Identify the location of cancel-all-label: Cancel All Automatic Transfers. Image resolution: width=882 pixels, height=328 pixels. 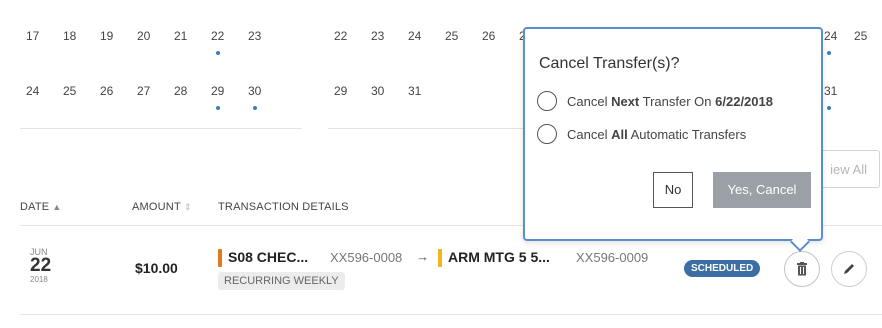
(657, 134).